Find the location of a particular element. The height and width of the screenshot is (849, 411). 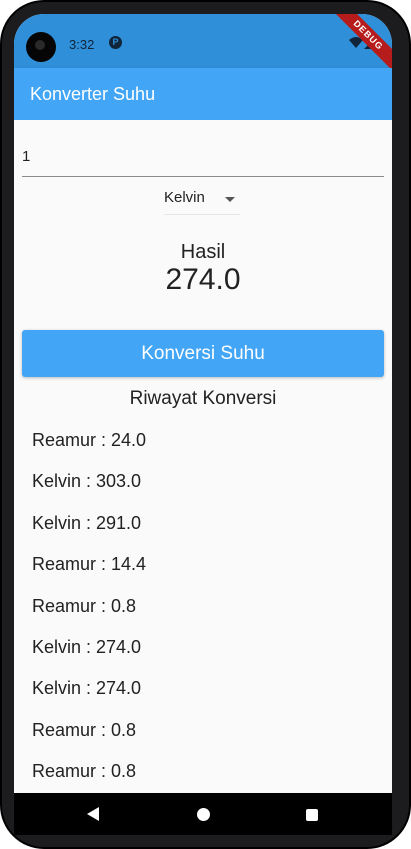

convert-button: Konversi Suhu is located at coordinates (203, 353).